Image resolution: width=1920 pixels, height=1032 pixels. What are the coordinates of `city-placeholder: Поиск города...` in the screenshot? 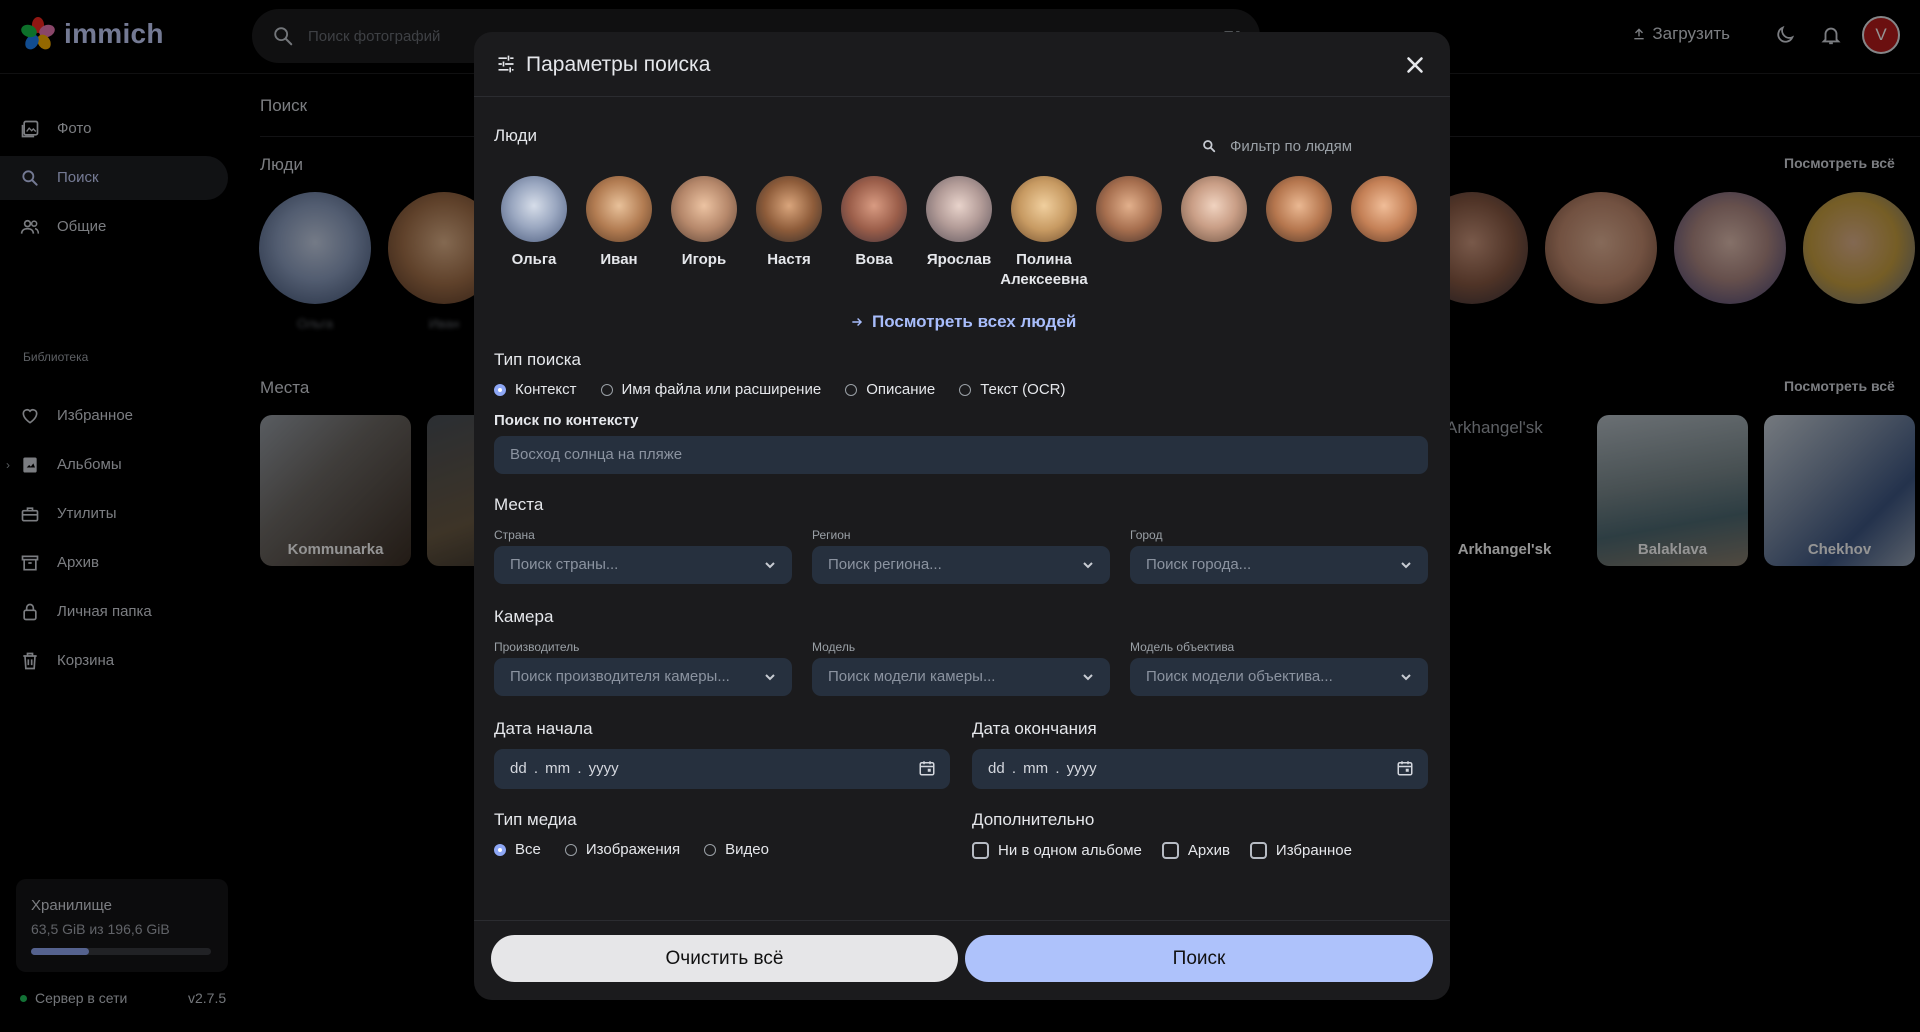 It's located at (1199, 564).